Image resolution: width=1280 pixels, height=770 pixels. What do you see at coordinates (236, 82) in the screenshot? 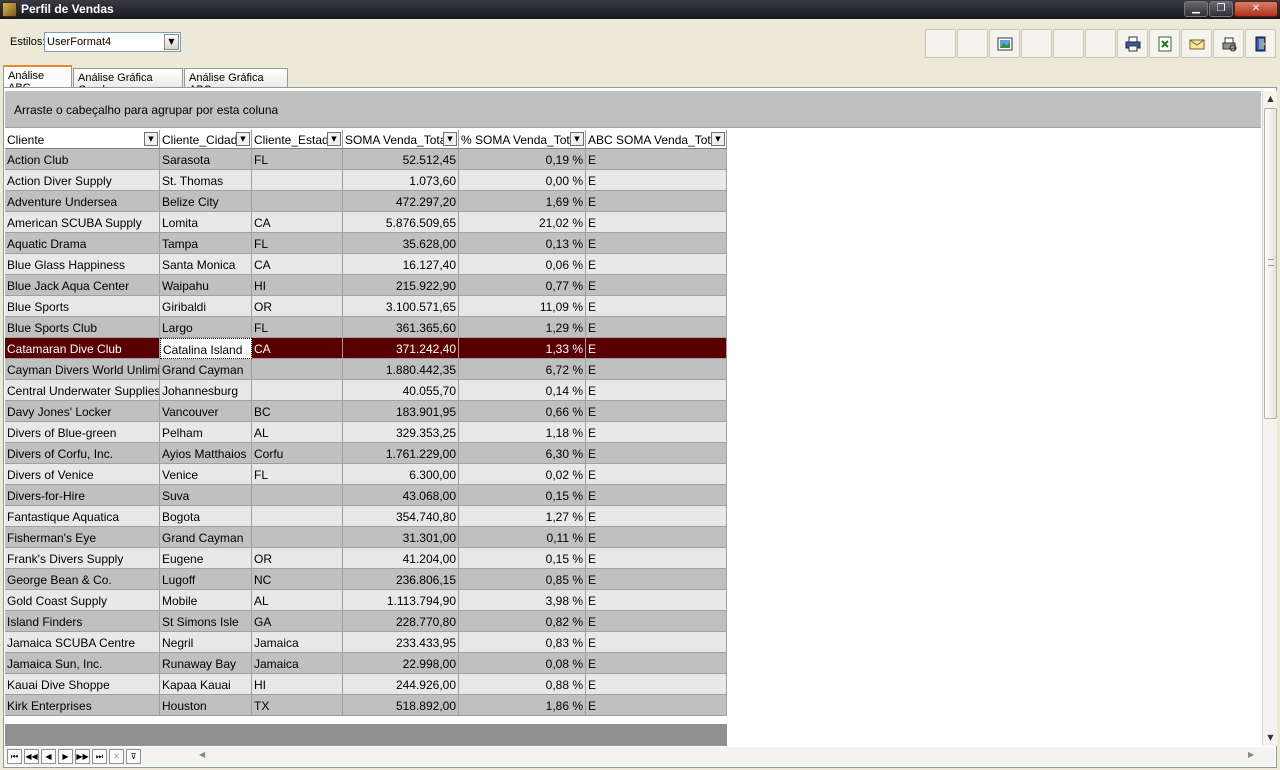
I see `tab-analise-grafica-abc: Análise Gráfica ABC` at bounding box center [236, 82].